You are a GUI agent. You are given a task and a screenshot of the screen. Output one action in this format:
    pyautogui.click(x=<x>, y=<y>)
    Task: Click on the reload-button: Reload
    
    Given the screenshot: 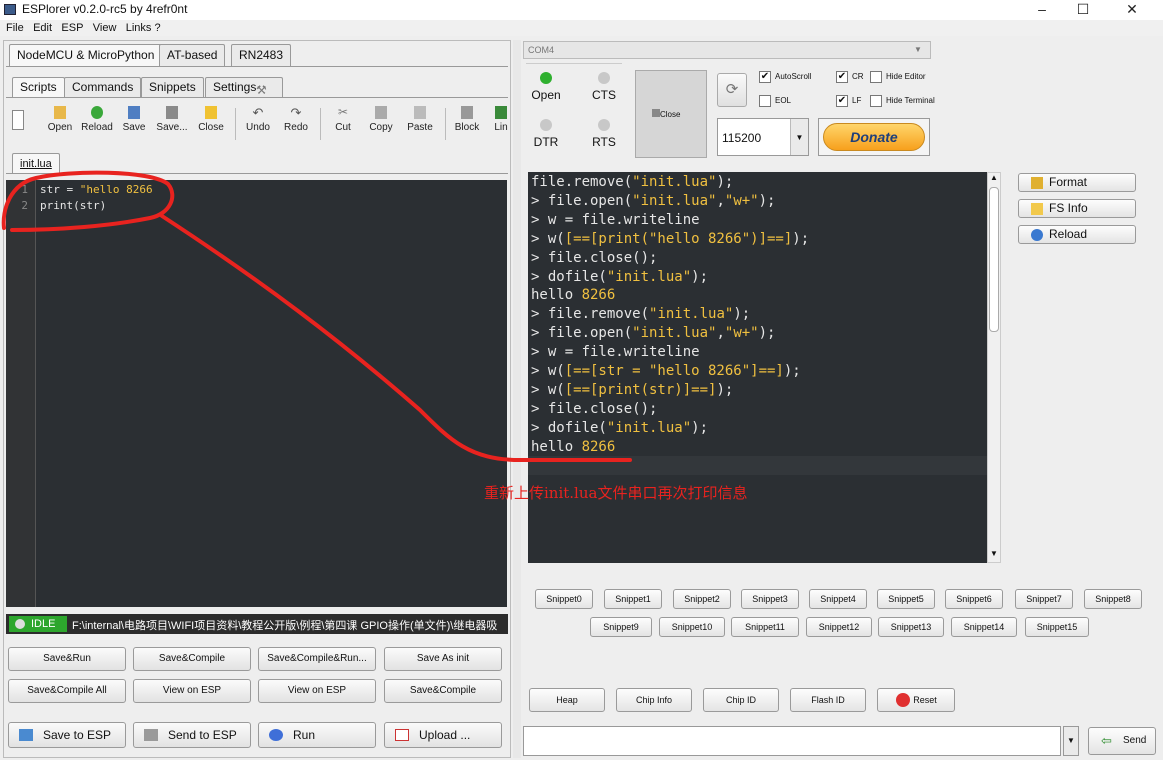 What is the action you would take?
    pyautogui.click(x=97, y=125)
    